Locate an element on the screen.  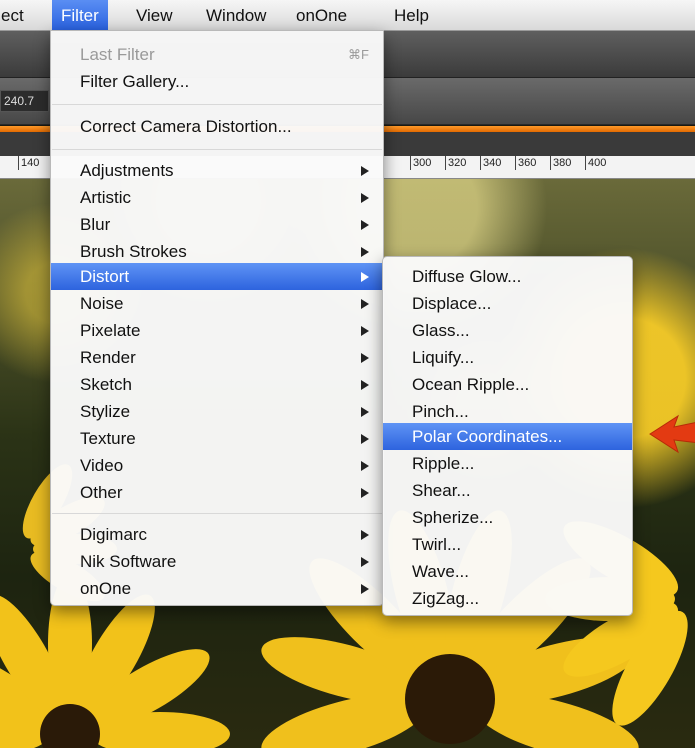
menu-item-label: Other is located at coordinates (101, 492).